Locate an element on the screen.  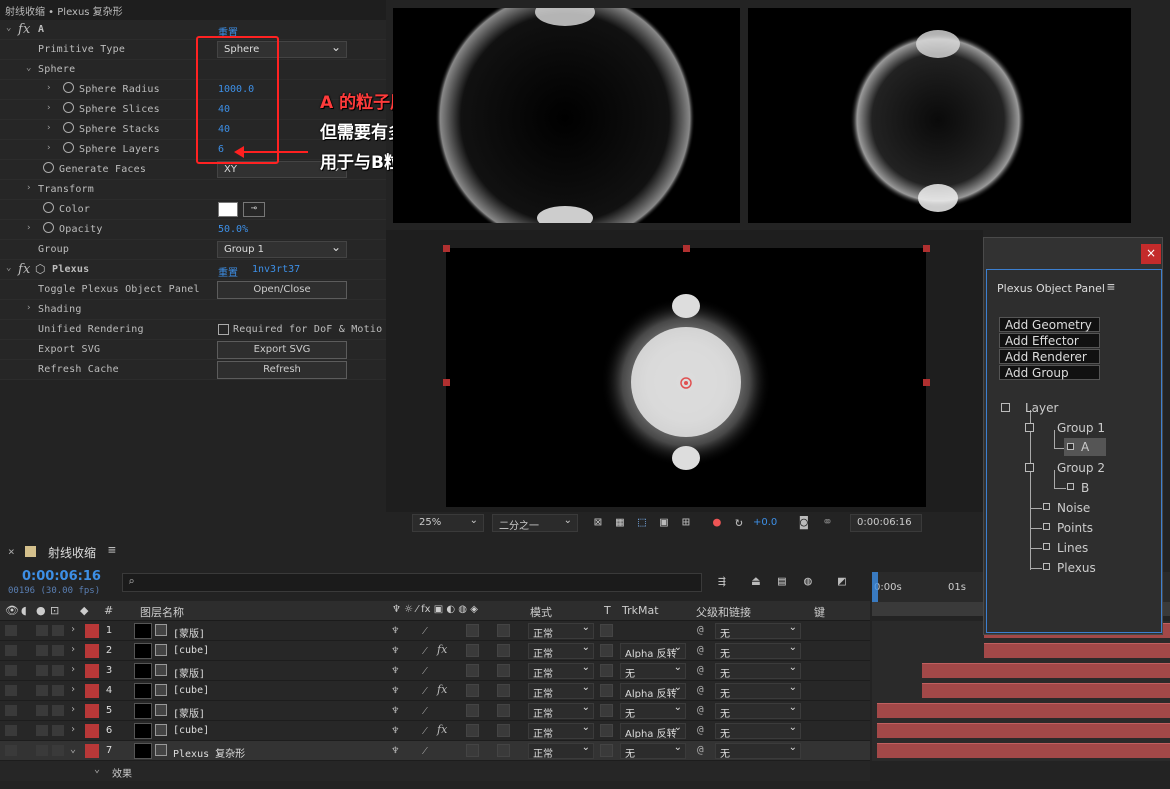
lock-icon: ⊡ is located at coordinates (54, 610).